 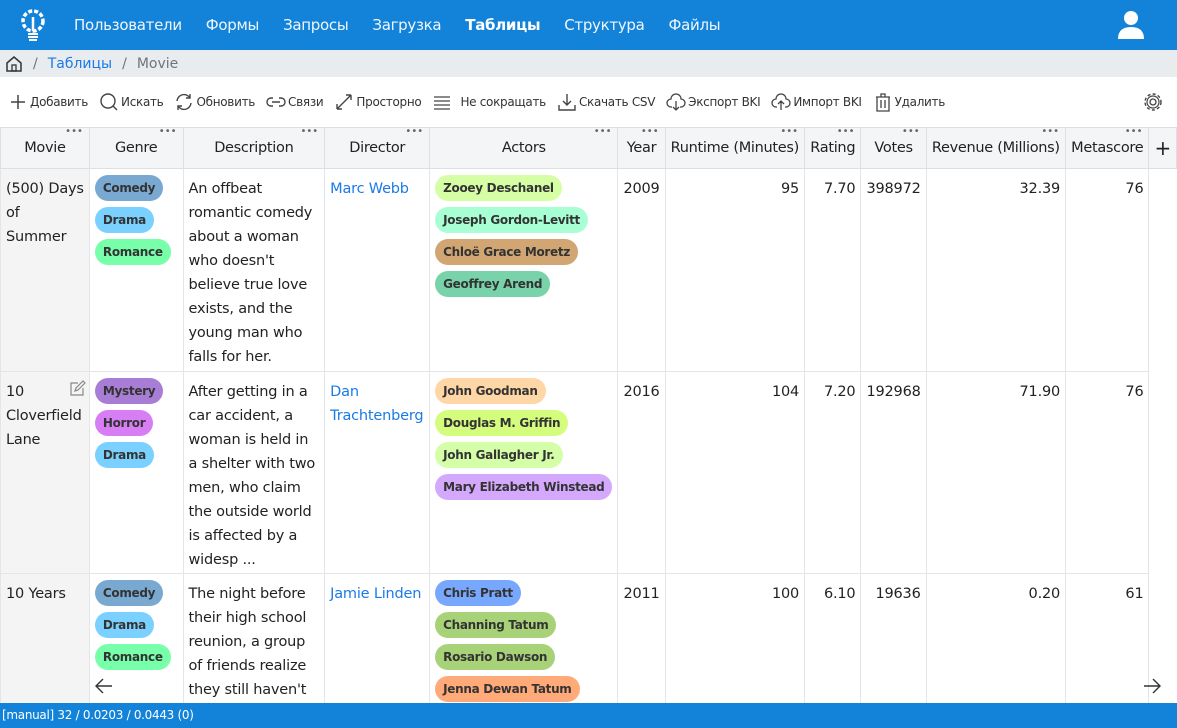 What do you see at coordinates (1153, 102) in the screenshot?
I see `settings-gear-icon` at bounding box center [1153, 102].